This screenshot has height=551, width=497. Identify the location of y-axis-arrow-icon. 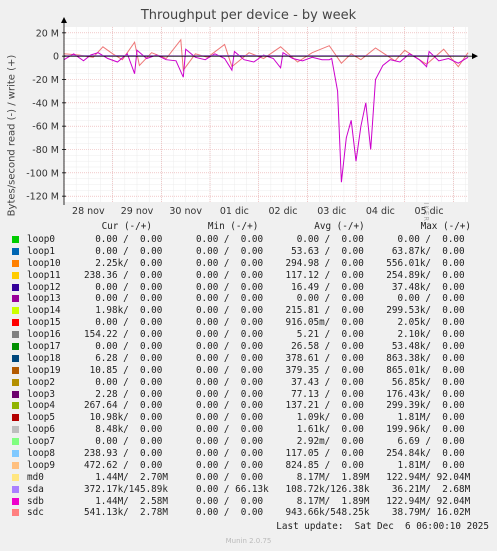
(64, 20).